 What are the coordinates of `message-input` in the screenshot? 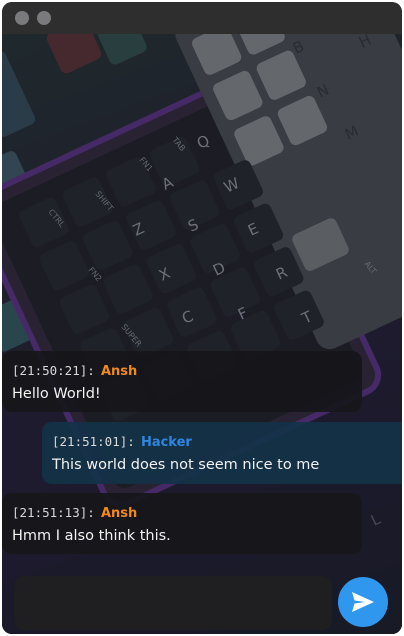 It's located at (173, 603).